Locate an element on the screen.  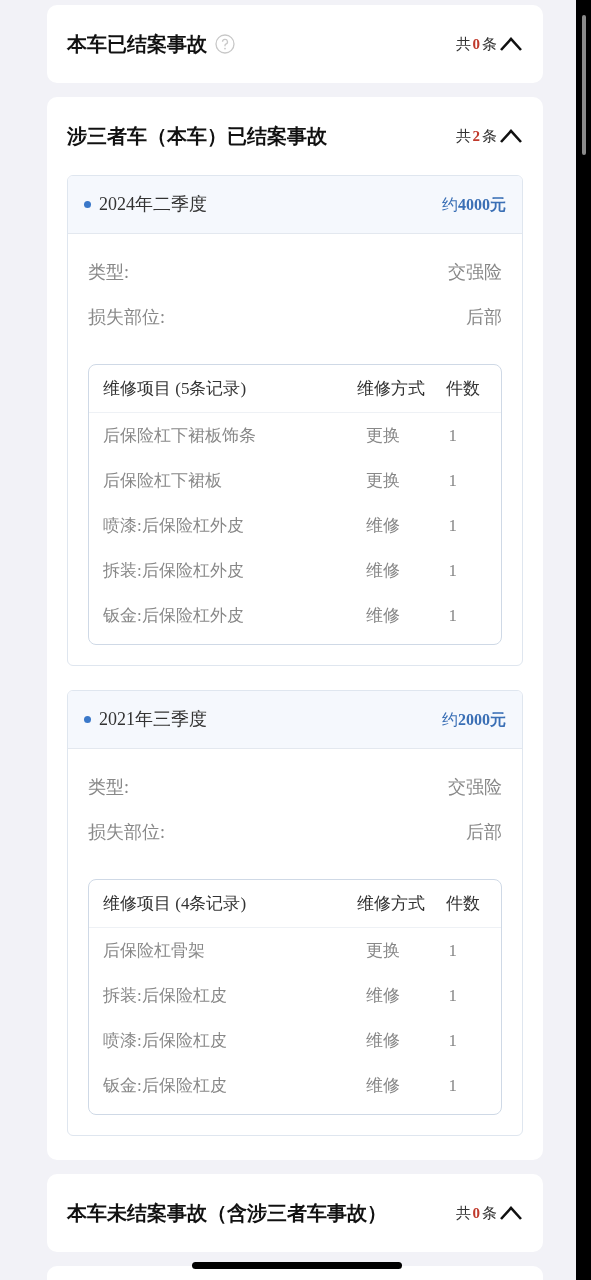
table-cell-text: 钣金:后保险杠皮 is located at coordinates (165, 1085).